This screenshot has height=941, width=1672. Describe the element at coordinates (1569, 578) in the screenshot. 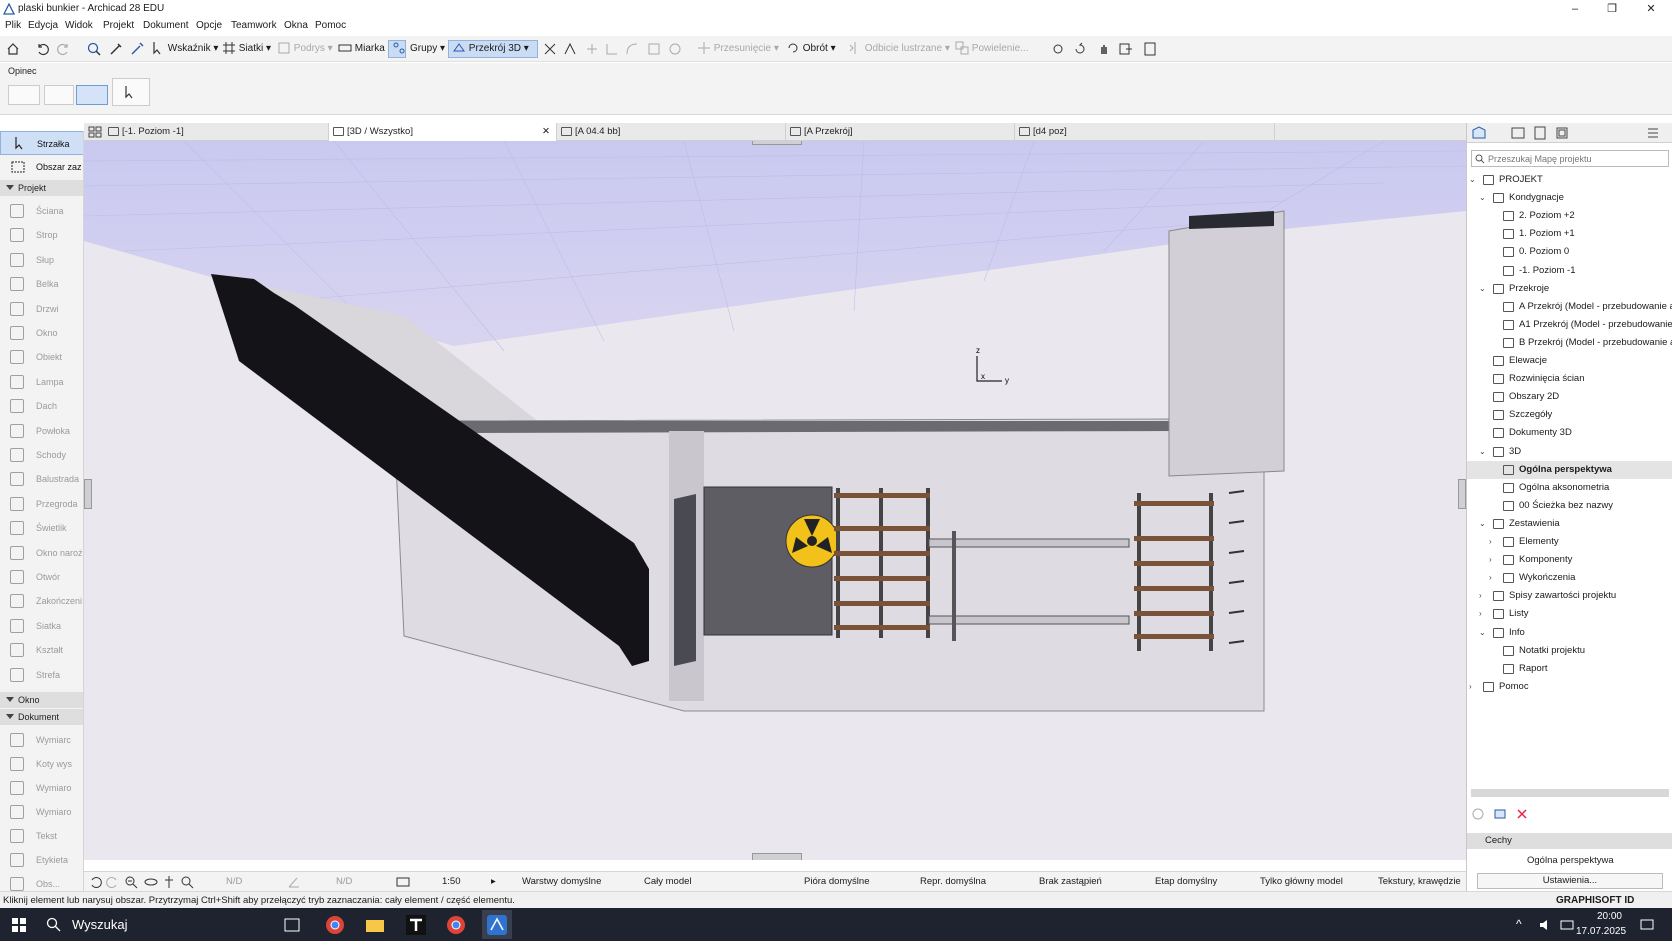

I see `tree-item: › Wykończenia` at that location.